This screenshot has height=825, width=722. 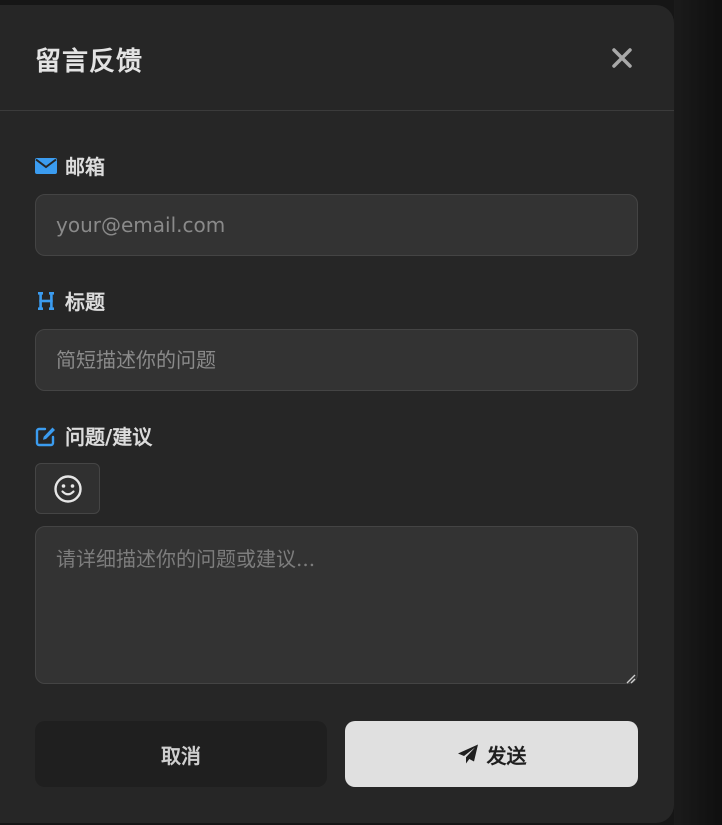 I want to click on cancel-button: 取消, so click(x=181, y=754).